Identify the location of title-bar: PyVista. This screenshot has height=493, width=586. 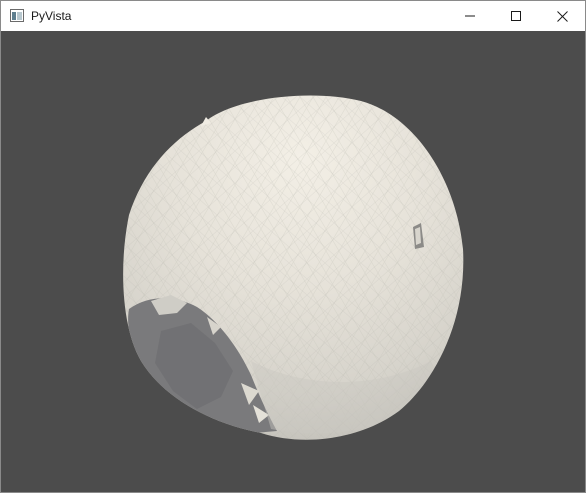
(293, 16).